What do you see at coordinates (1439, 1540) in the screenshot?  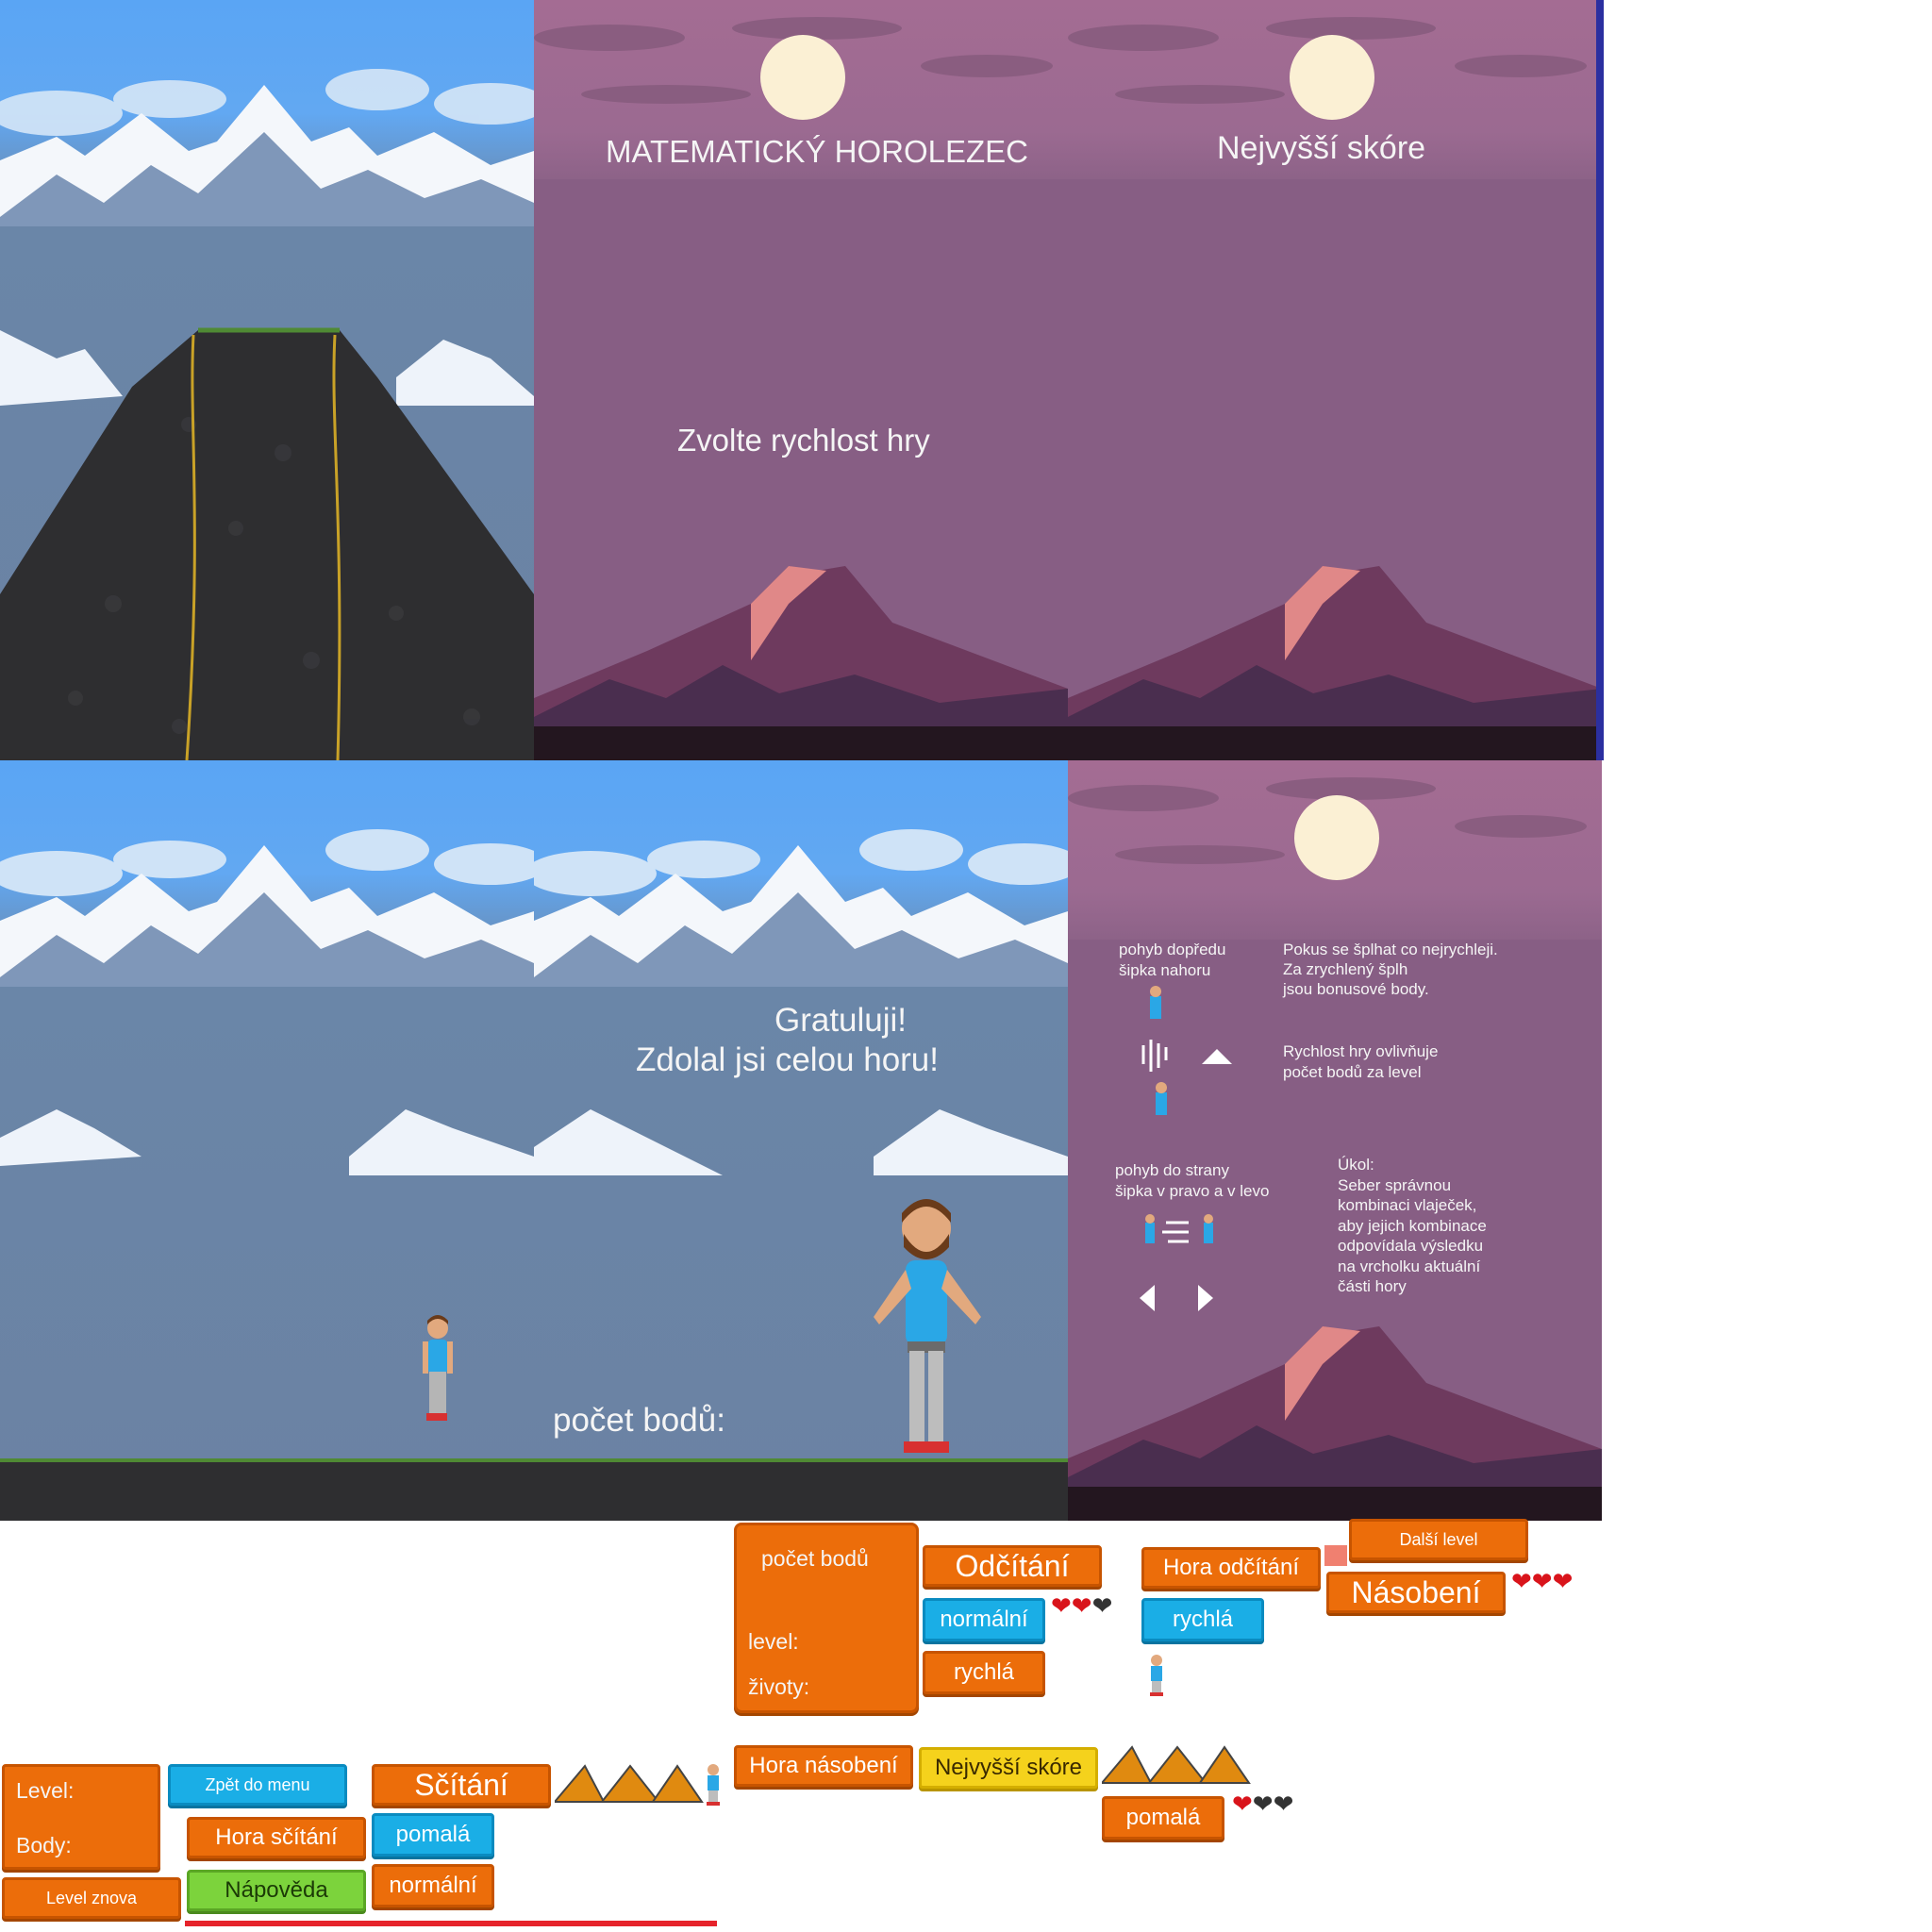 I see `next-level-button: Další level` at bounding box center [1439, 1540].